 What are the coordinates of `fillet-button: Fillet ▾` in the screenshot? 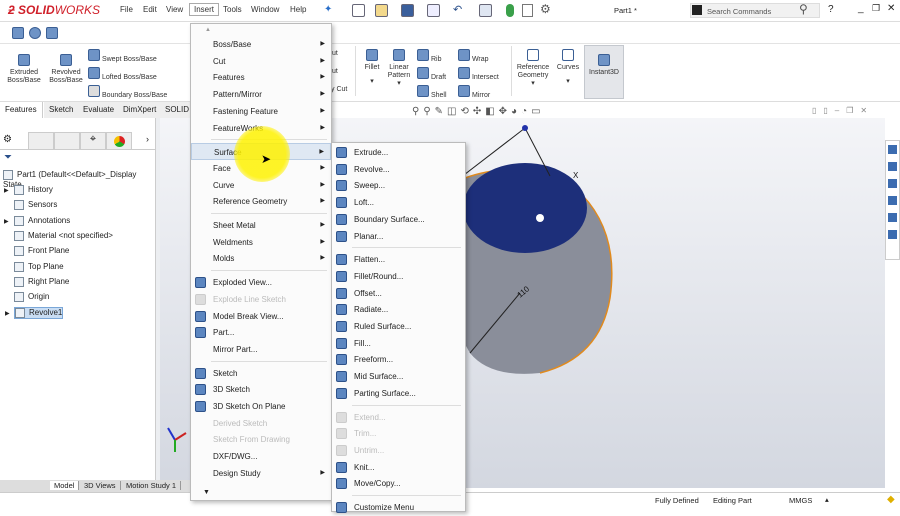 It's located at (372, 67).